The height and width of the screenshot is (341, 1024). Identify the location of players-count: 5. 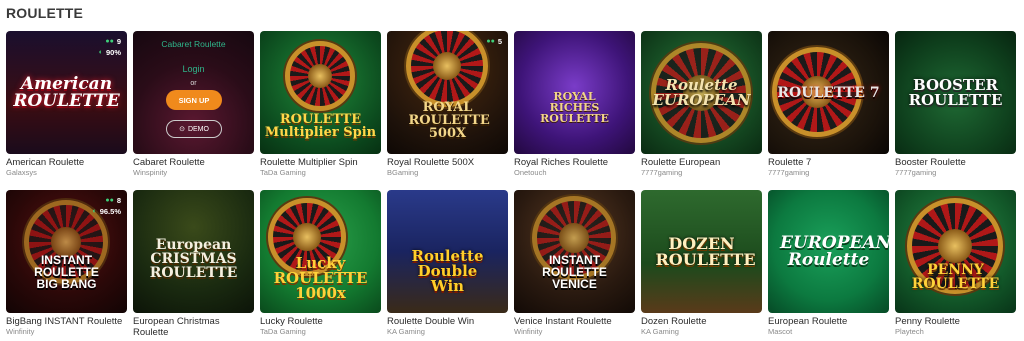
(499, 41).